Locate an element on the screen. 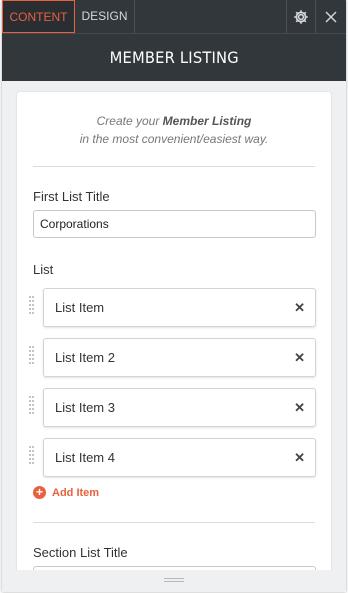  panel-footer is located at coordinates (174, 581).